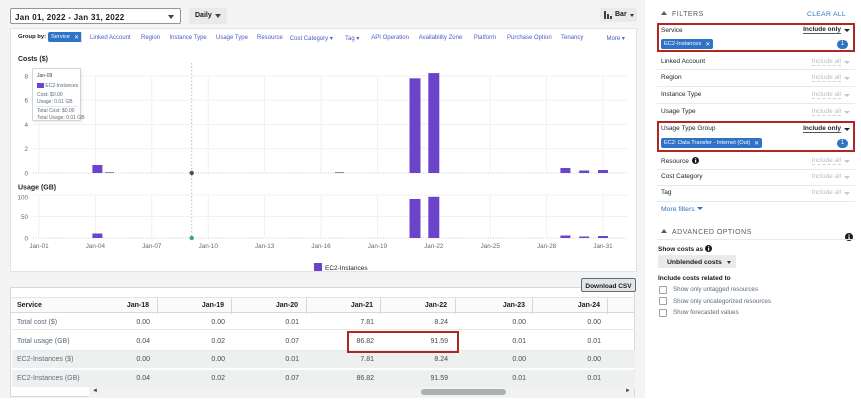 The width and height of the screenshot is (861, 405). I want to click on svg-text: Jan-10, so click(209, 246).